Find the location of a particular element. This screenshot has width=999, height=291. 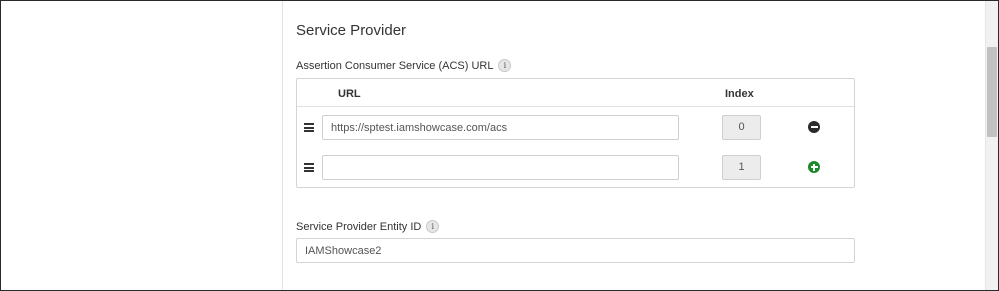

acs-url-label: Assertion Consumer Service (ACS) URL is located at coordinates (395, 65).